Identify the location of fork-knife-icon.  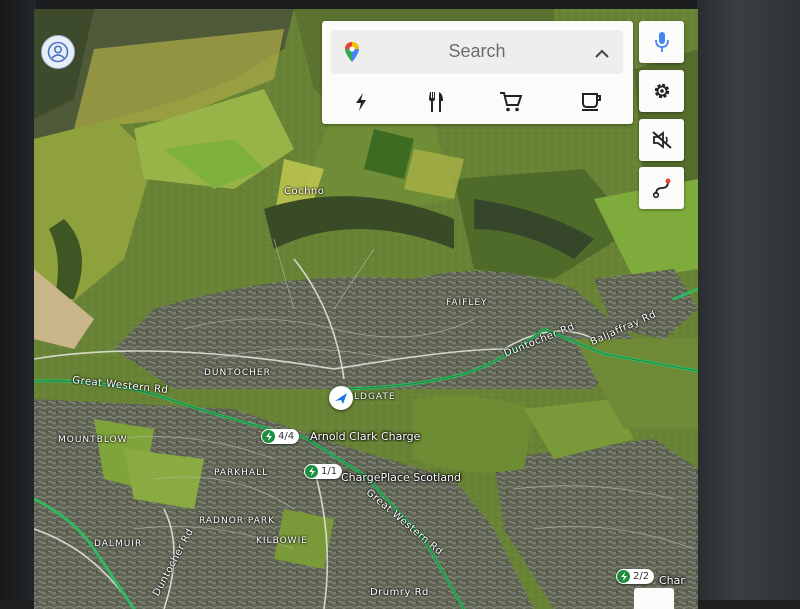
(436, 102).